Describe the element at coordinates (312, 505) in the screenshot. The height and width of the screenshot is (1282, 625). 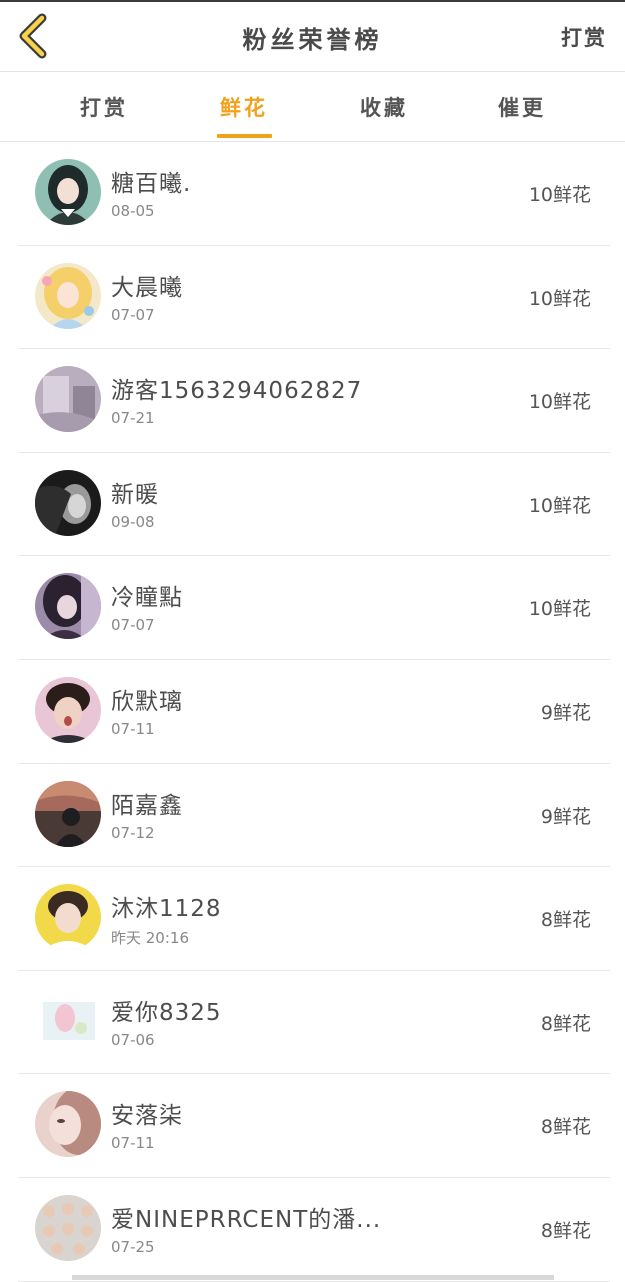
I see `list-item: 新暖 09-08 10鲜花` at that location.